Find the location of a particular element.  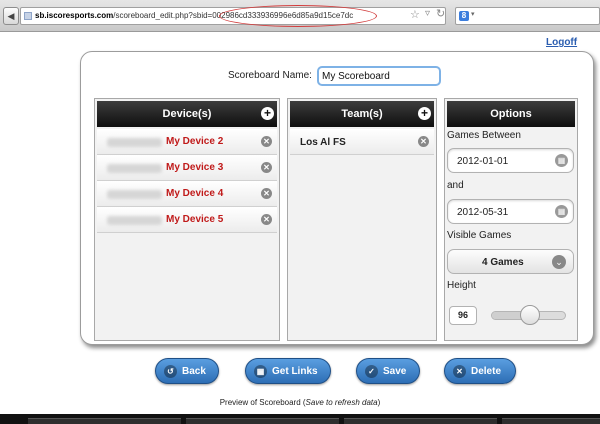

visible-games-select: 4 Games ⌄ is located at coordinates (510, 261).